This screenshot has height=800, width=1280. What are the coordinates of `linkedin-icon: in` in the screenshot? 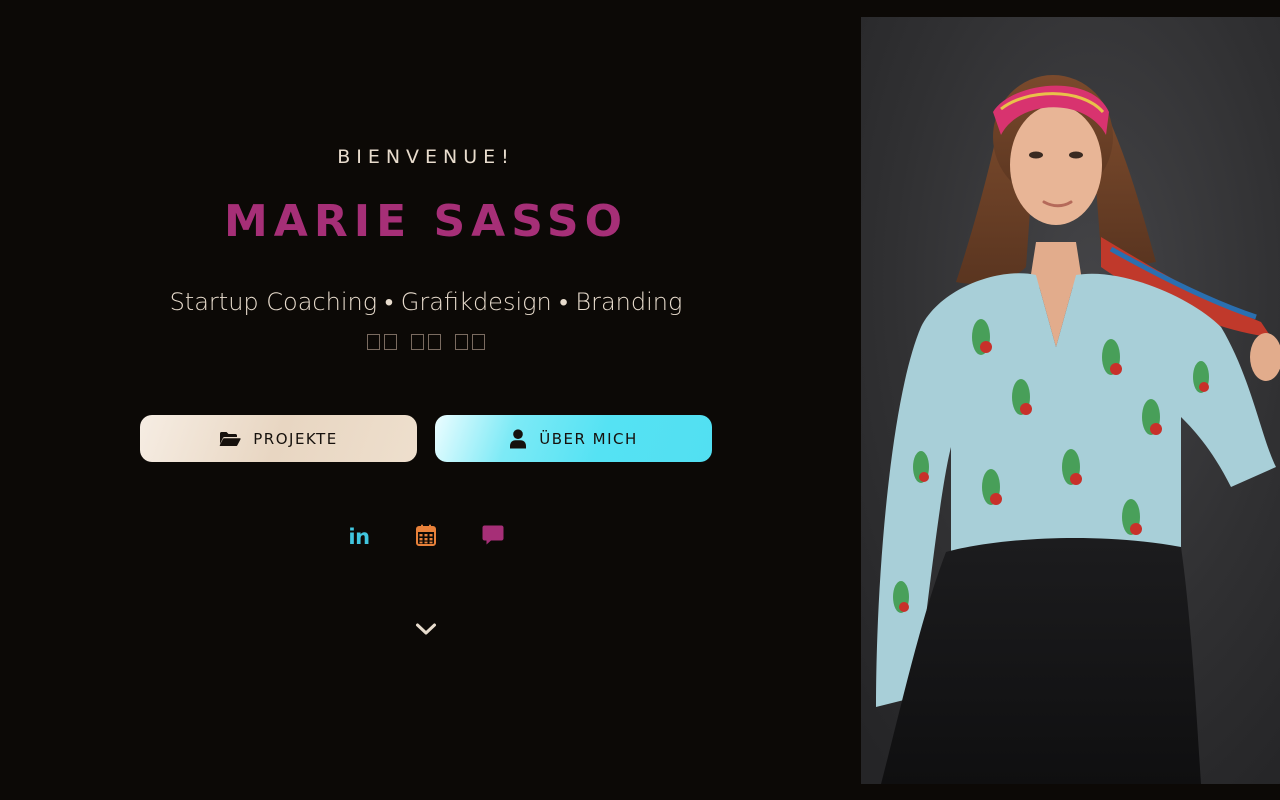 It's located at (359, 537).